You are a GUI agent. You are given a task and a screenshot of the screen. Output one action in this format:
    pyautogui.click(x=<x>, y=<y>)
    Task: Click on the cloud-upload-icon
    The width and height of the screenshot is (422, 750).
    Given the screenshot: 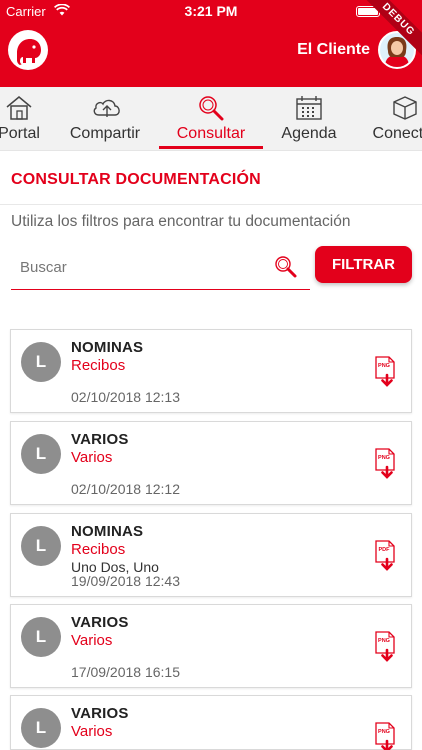 What is the action you would take?
    pyautogui.click(x=105, y=108)
    